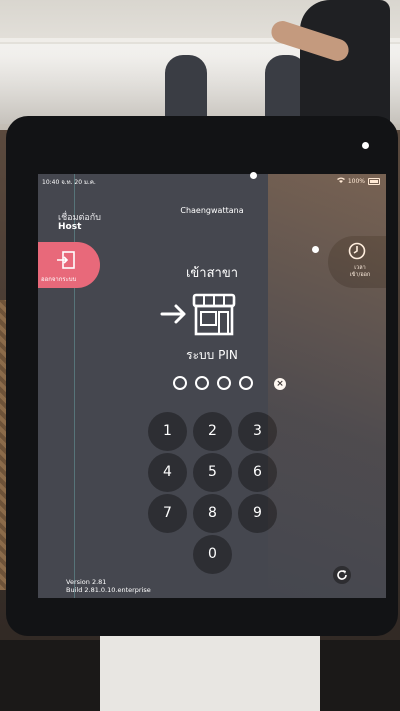 This screenshot has width=400, height=711. What do you see at coordinates (70, 227) in the screenshot?
I see `host-label: Host` at bounding box center [70, 227].